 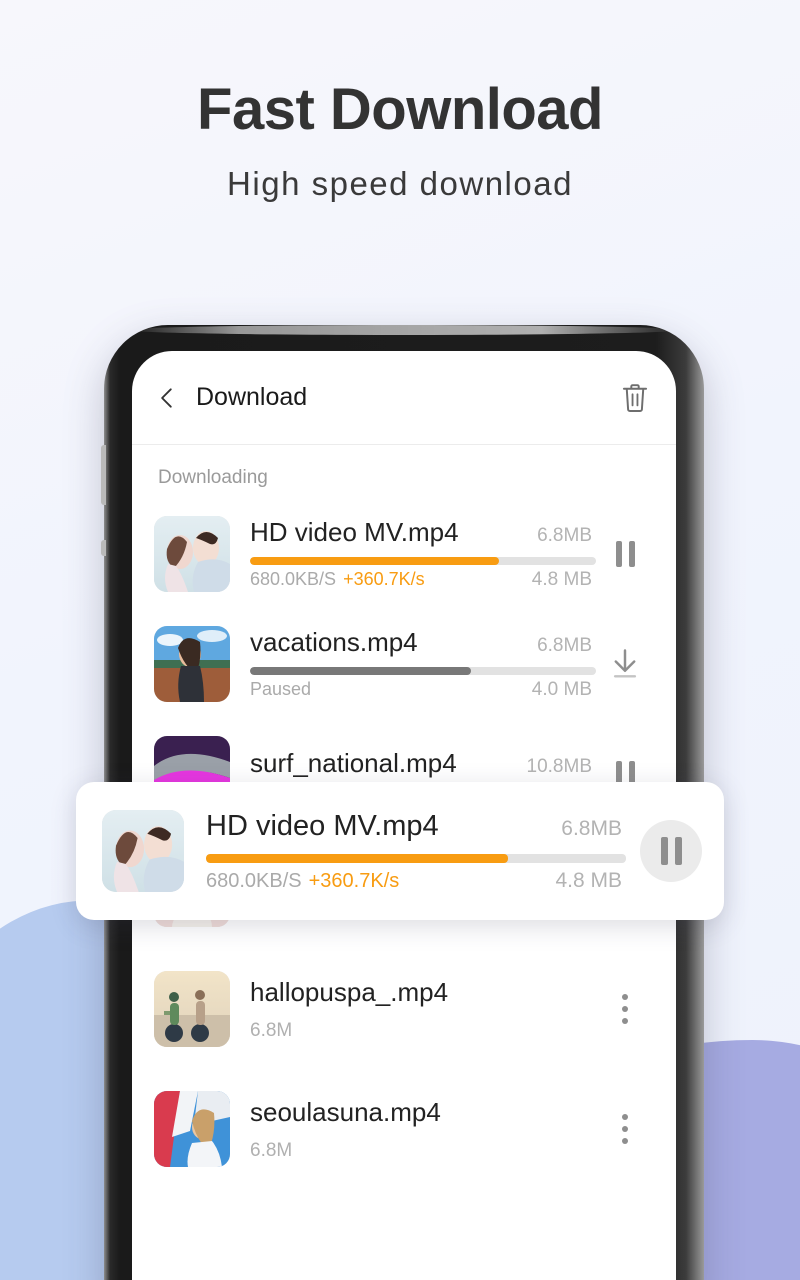 I want to click on phone-volume-button, so click(x=103, y=475).